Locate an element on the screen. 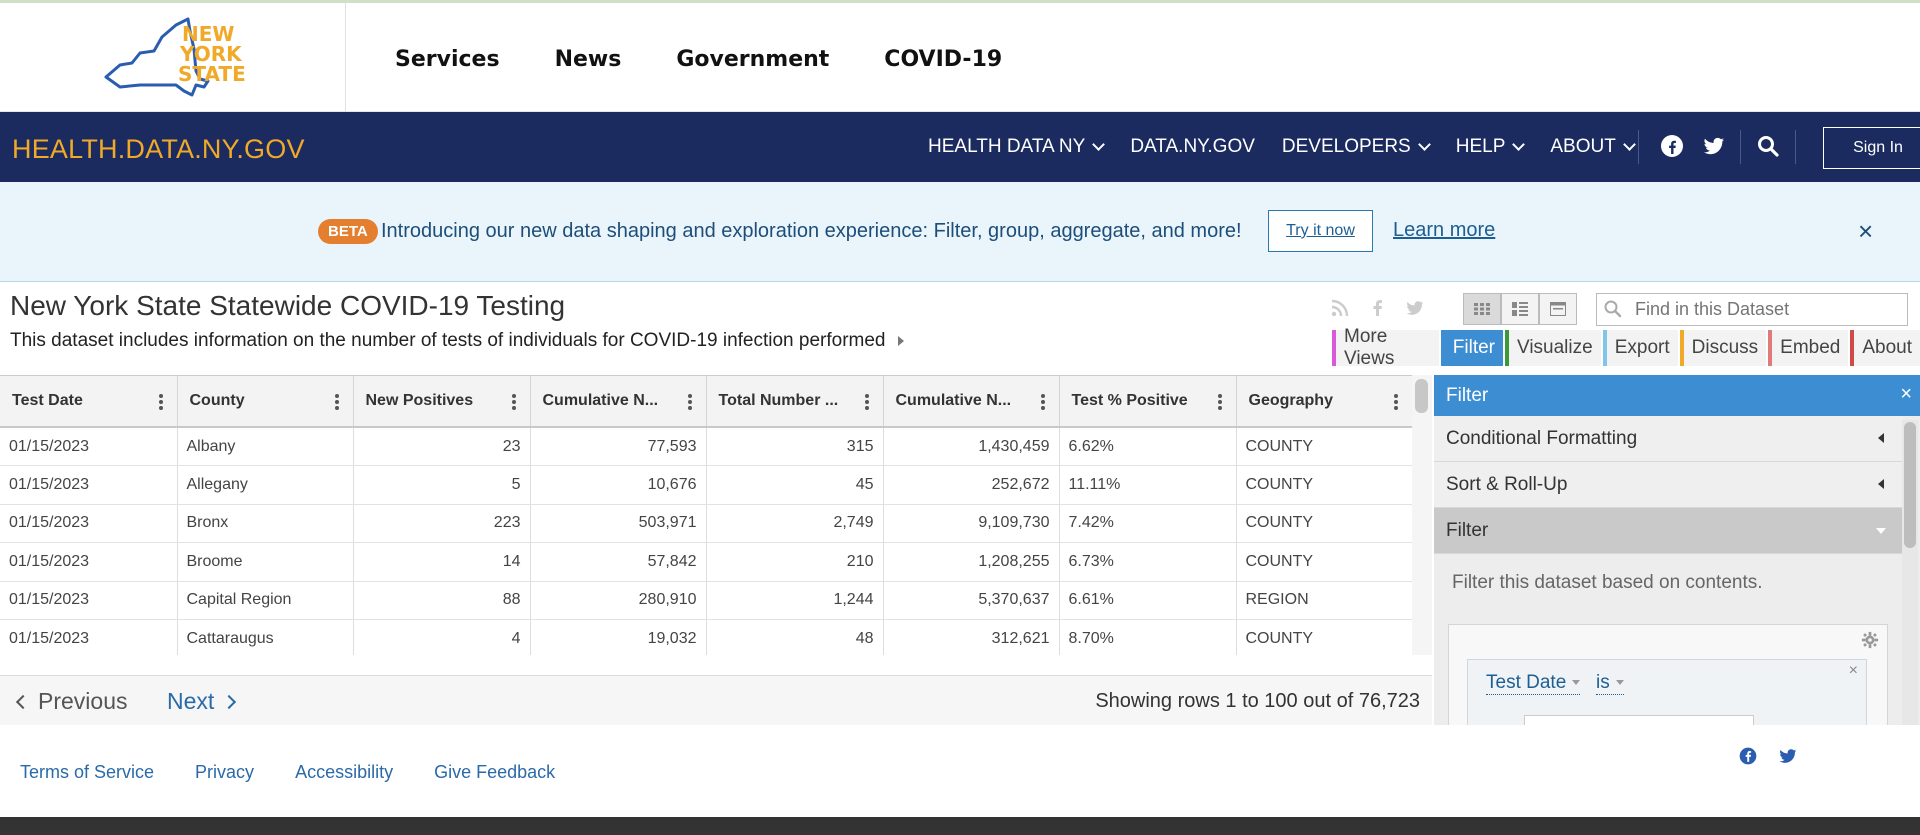  site-title: HEALTH.DATA.NY.GOV is located at coordinates (158, 149).